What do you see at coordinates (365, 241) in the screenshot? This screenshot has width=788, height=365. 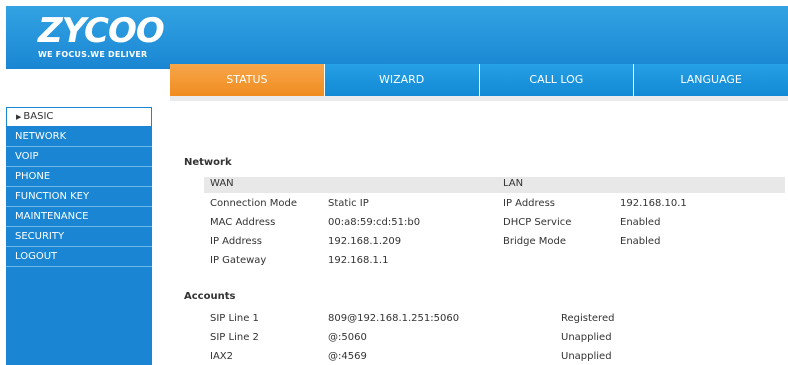 I see `wan-ip-address-value: 192.168.1.209` at bounding box center [365, 241].